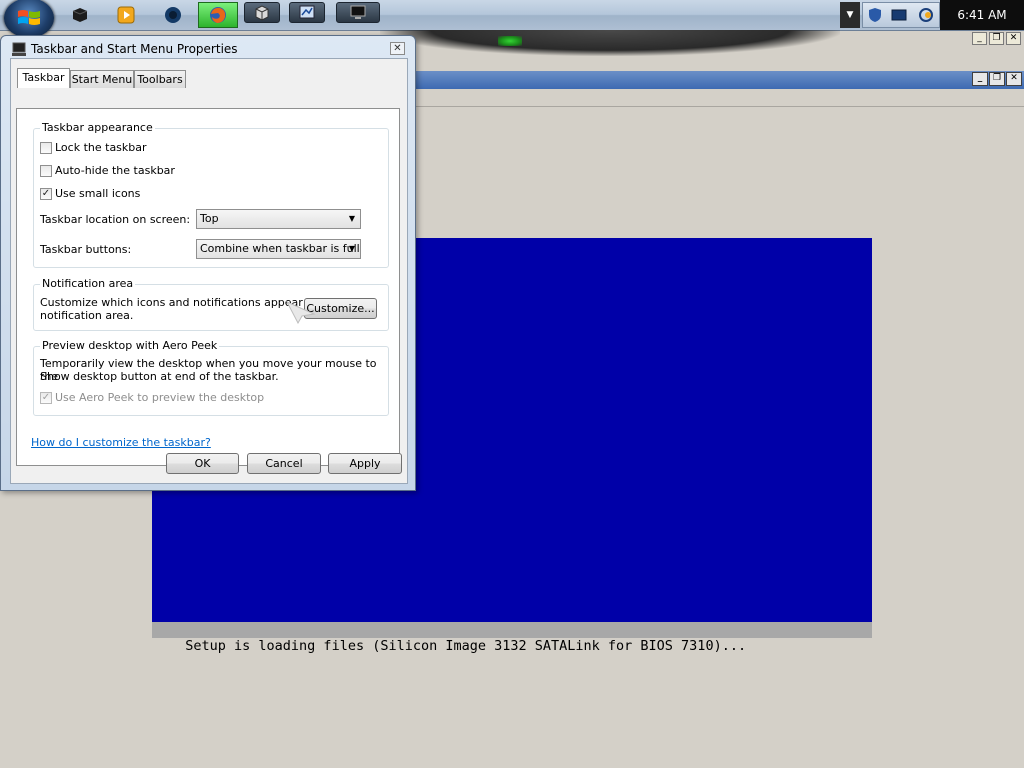  I want to click on tab-toolbars: Toolbars, so click(160, 79).